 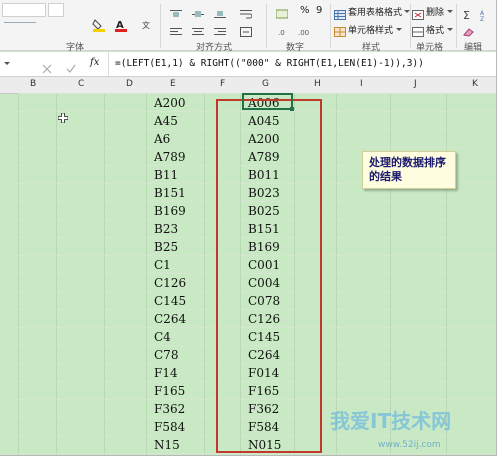 What do you see at coordinates (166, 229) in the screenshot?
I see `cell-e8: B23` at bounding box center [166, 229].